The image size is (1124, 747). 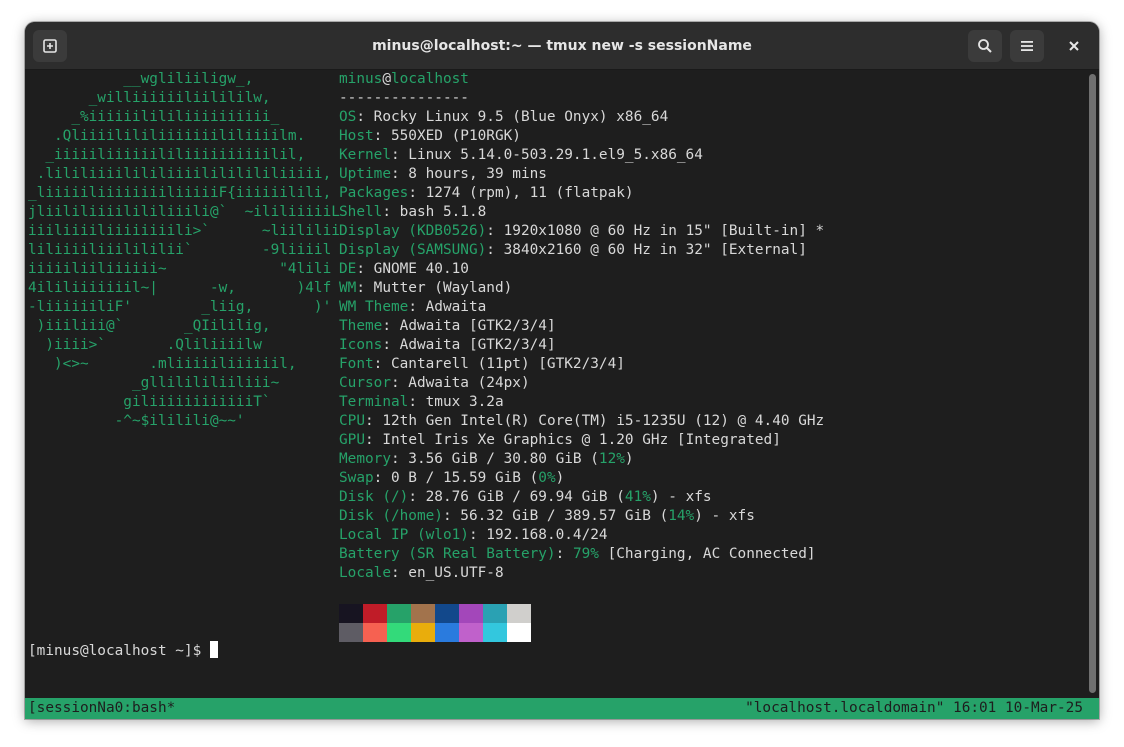 I want to click on logo-line: iiiiiliiliiiiii~ "4lili, so click(x=180, y=269).